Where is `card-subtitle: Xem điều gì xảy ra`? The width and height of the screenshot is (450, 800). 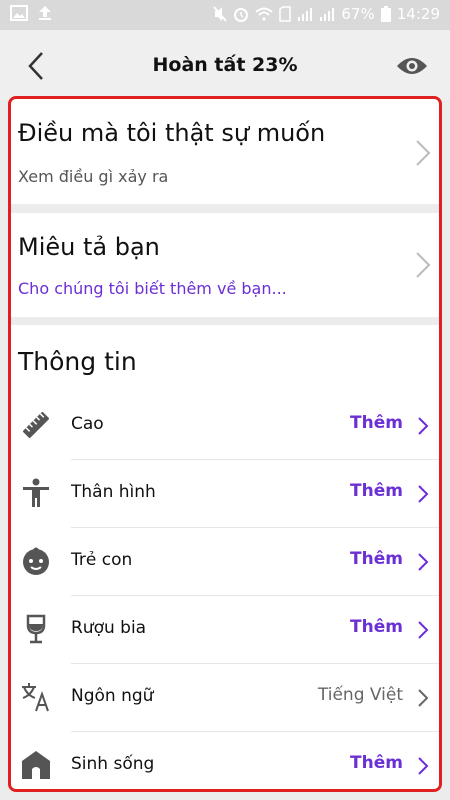 card-subtitle: Xem điều gì xảy ra is located at coordinates (93, 176).